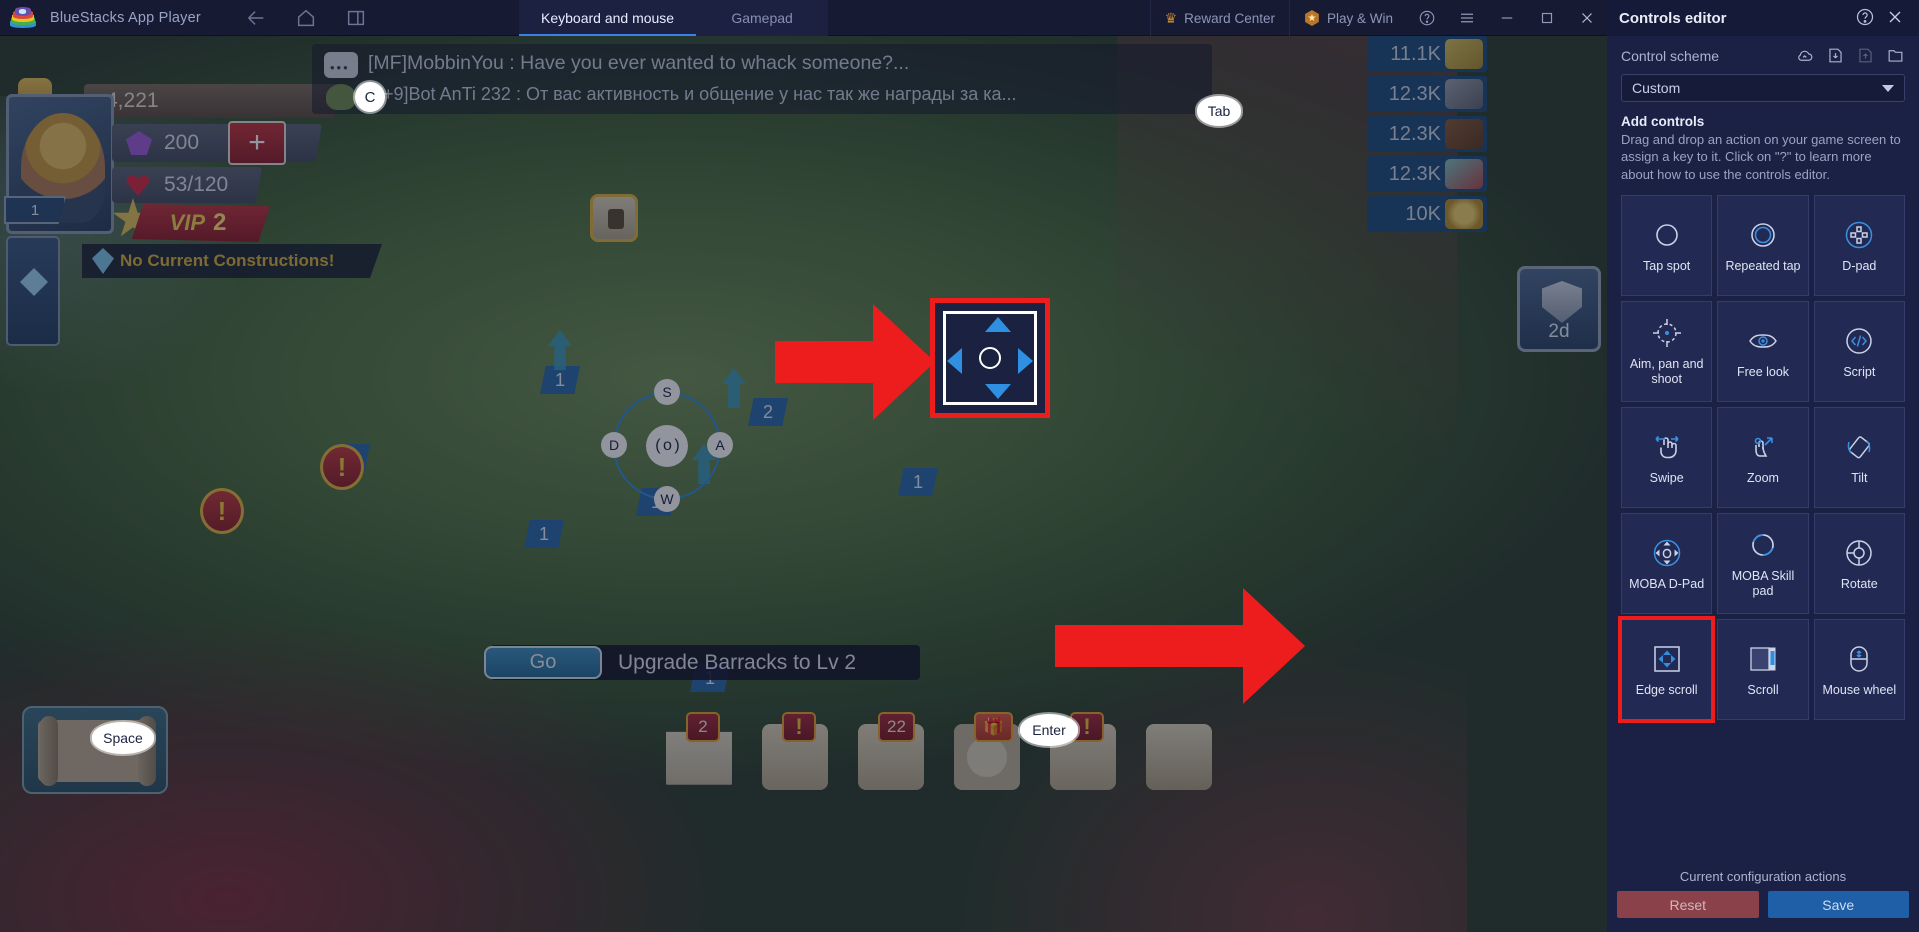 The width and height of the screenshot is (1919, 932). I want to click on control-mouse-wheel: Mouse wheel, so click(1859, 669).